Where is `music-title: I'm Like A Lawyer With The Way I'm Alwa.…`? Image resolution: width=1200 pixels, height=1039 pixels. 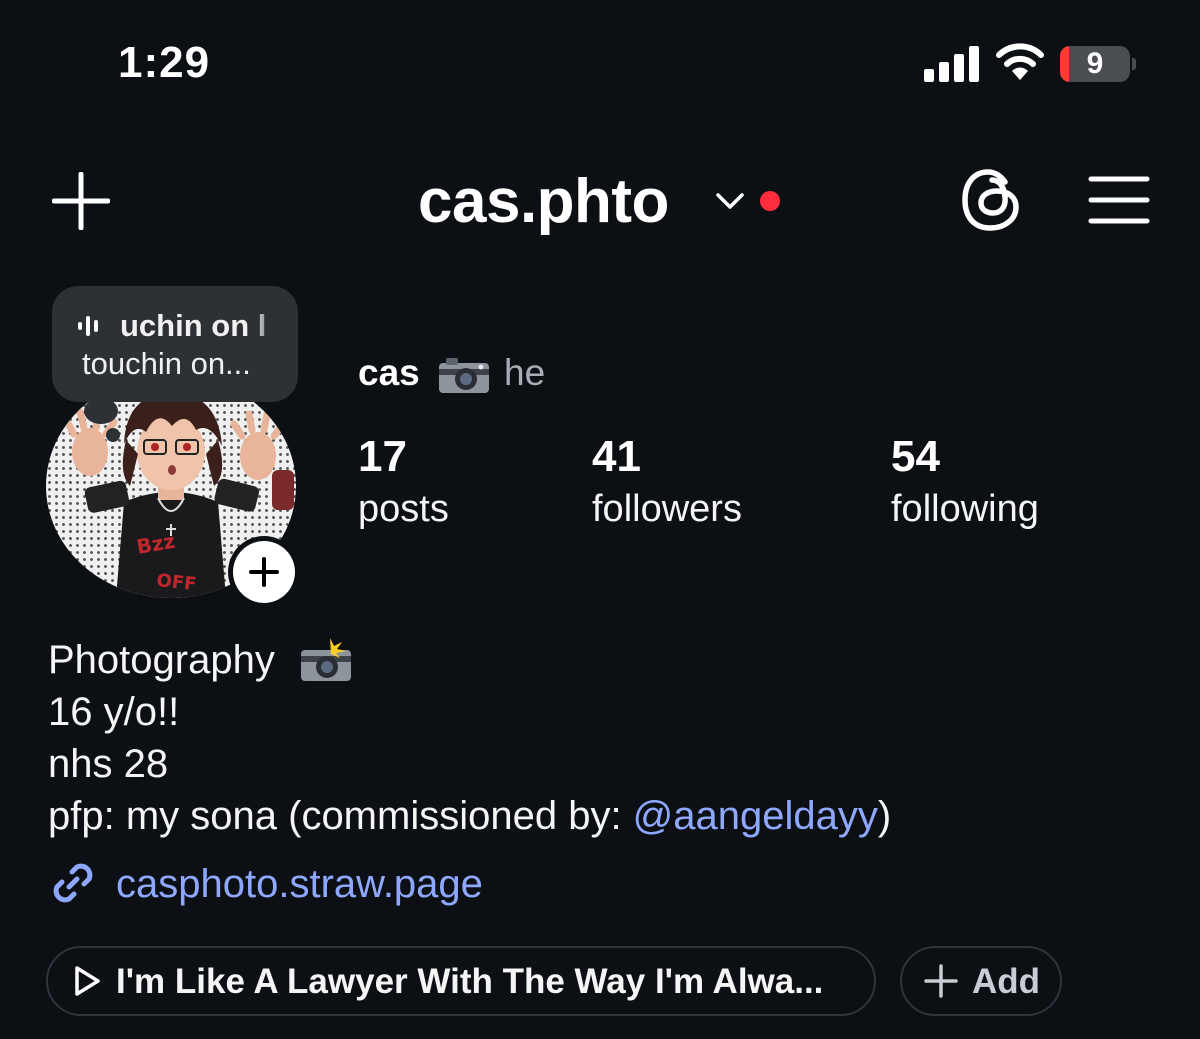
music-title: I'm Like A Lawyer With The Way I'm Alwa.… is located at coordinates (469, 982).